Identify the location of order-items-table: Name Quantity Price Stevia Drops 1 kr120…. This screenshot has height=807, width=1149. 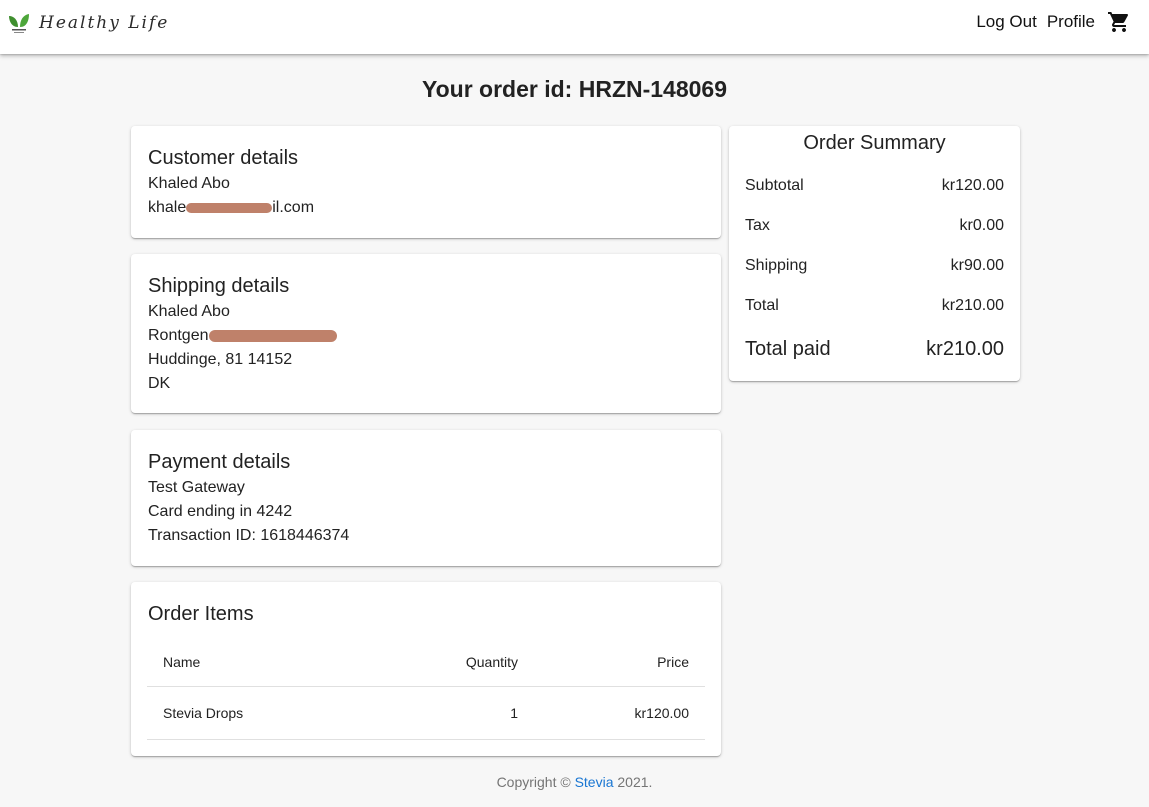
(426, 688).